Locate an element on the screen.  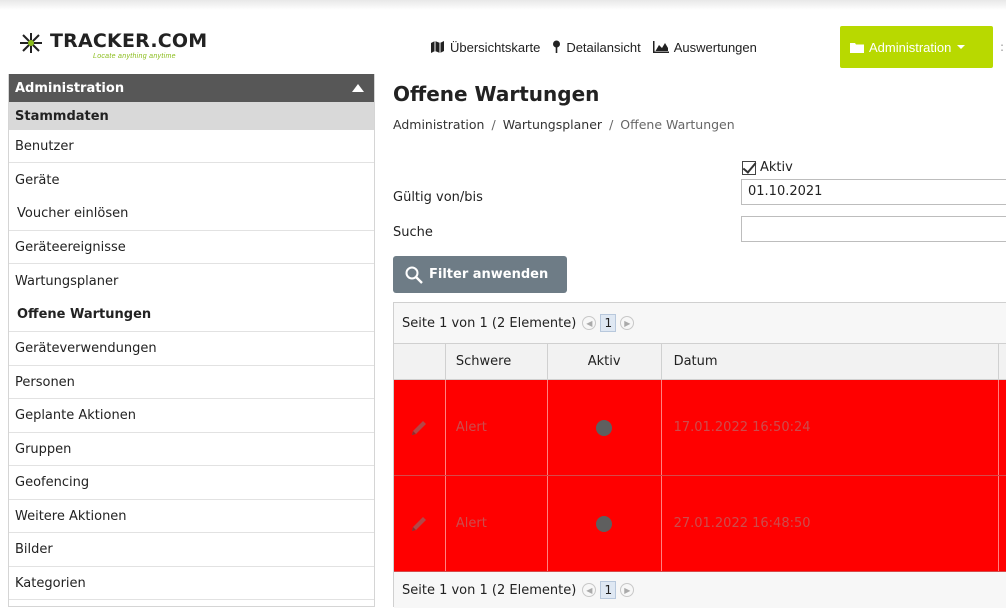
sidebar-header: Administration is located at coordinates (191, 88).